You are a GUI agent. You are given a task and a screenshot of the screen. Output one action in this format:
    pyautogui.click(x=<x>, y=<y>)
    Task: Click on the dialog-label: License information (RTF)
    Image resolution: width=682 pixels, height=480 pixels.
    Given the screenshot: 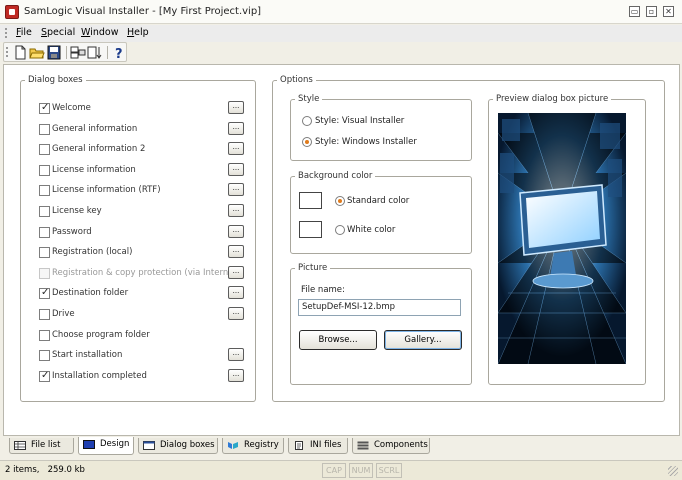 What is the action you would take?
    pyautogui.click(x=106, y=190)
    